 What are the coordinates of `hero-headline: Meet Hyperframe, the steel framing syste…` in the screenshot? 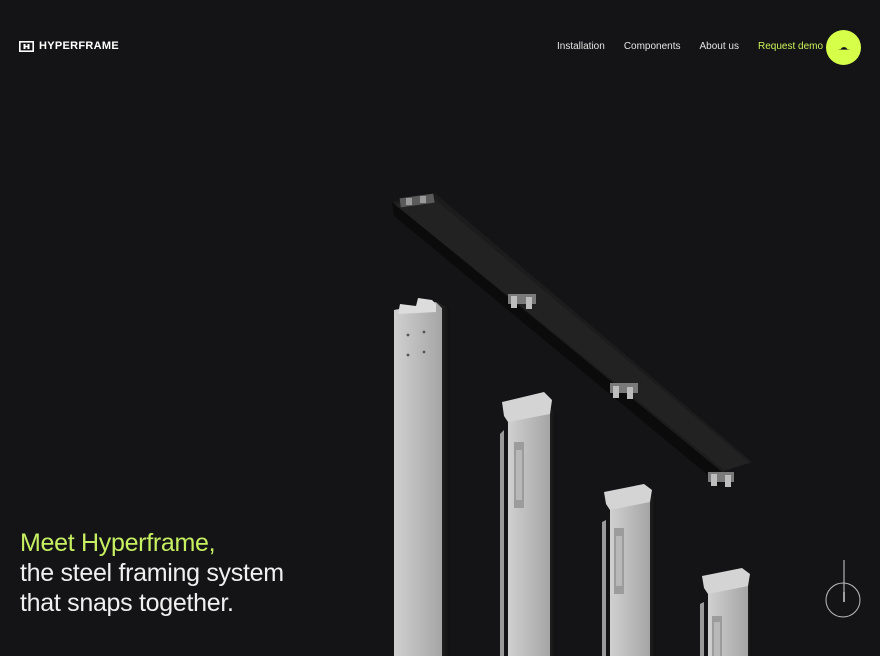 It's located at (152, 573).